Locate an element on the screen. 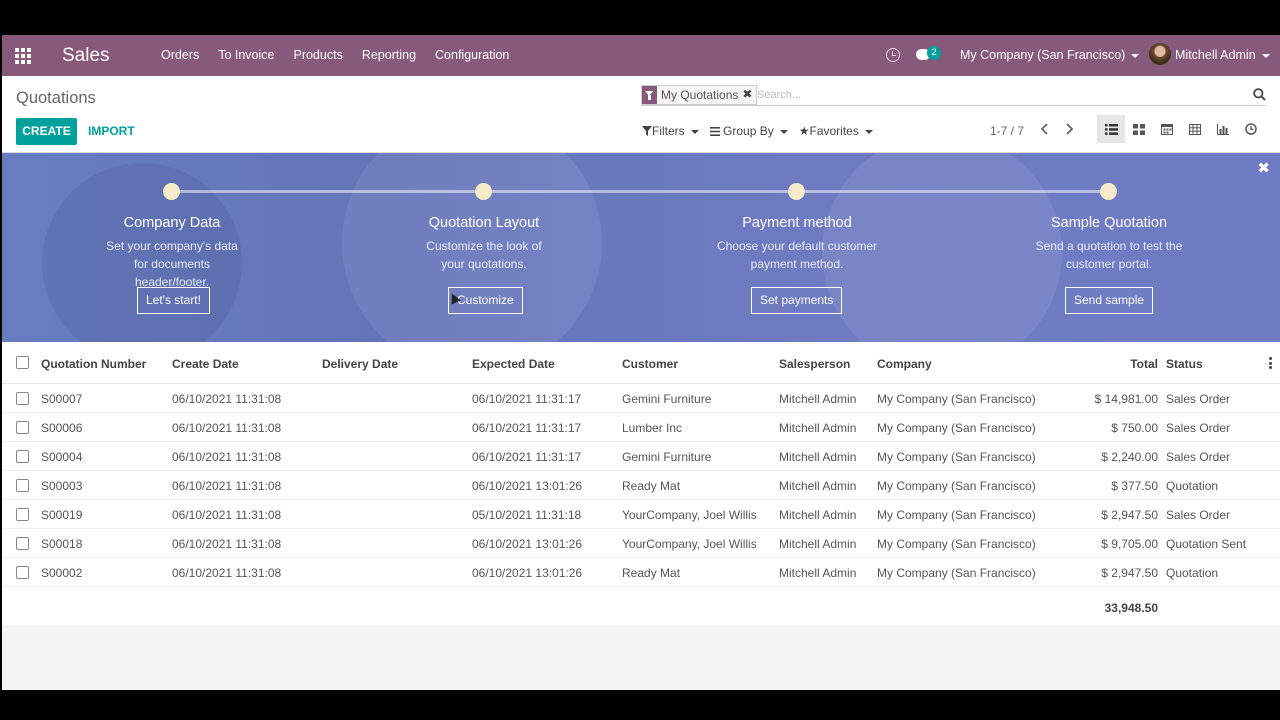 This screenshot has width=1280, height=720. favorites-dropdown: ★Favorites is located at coordinates (836, 131).